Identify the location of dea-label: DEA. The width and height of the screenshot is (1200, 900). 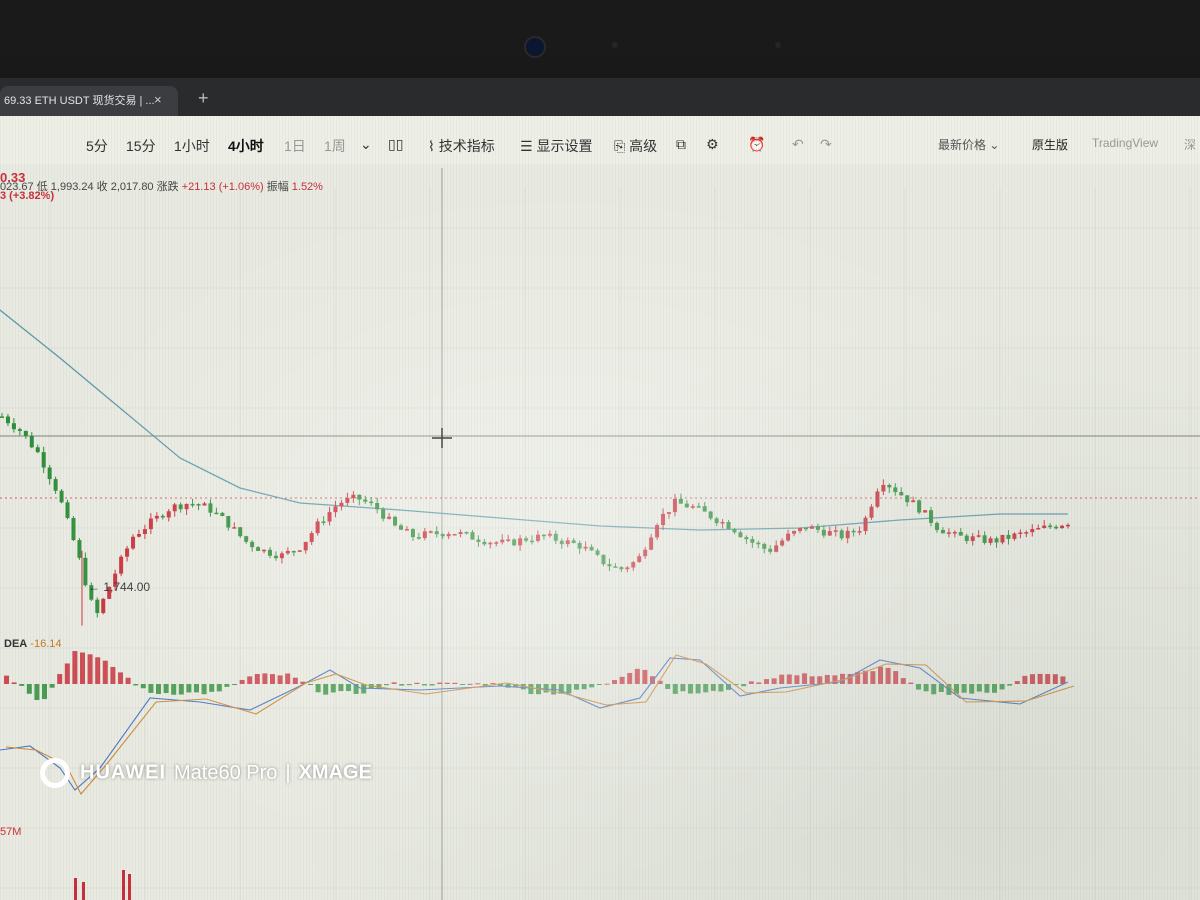
(16, 644).